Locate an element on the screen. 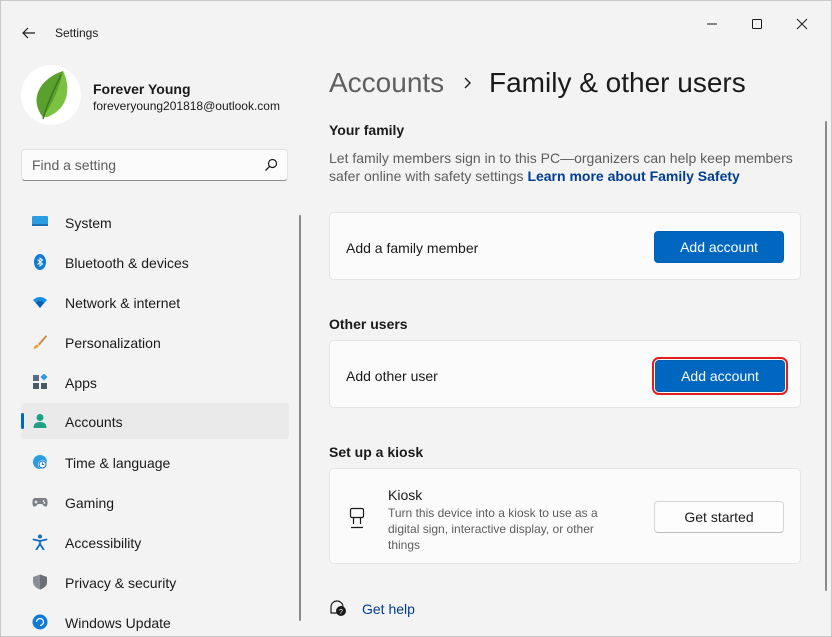 This screenshot has width=832, height=637. section-title-other-users: Other users is located at coordinates (368, 324).